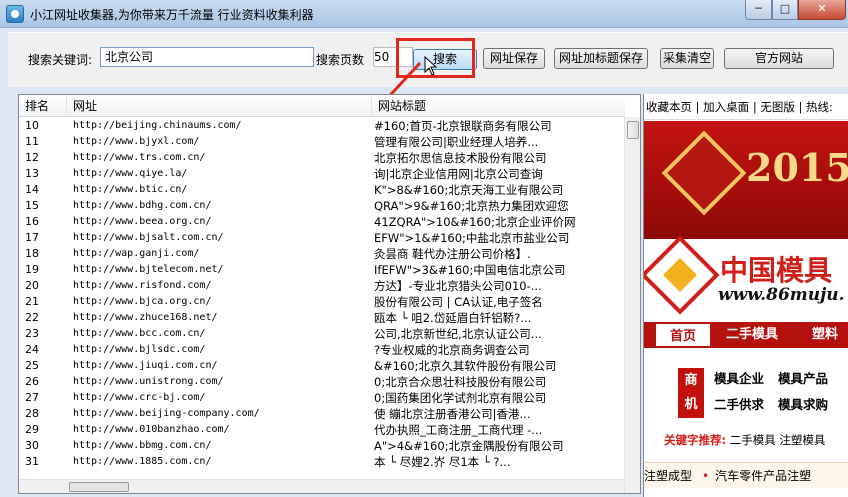 The width and height of the screenshot is (848, 497). Describe the element at coordinates (32, 461) in the screenshot. I see `rank-cell: 31` at that location.